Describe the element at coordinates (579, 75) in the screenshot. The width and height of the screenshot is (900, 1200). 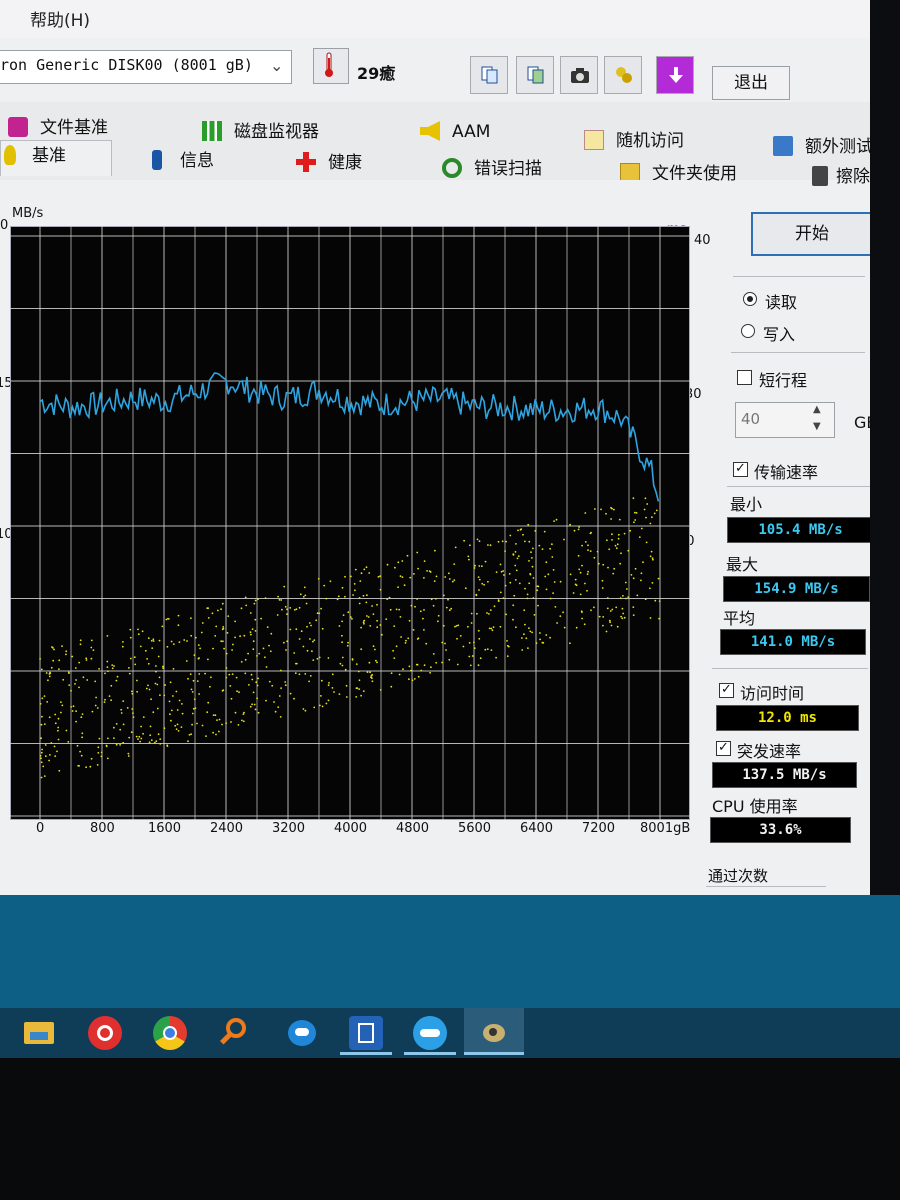
I see `screenshot-button` at that location.